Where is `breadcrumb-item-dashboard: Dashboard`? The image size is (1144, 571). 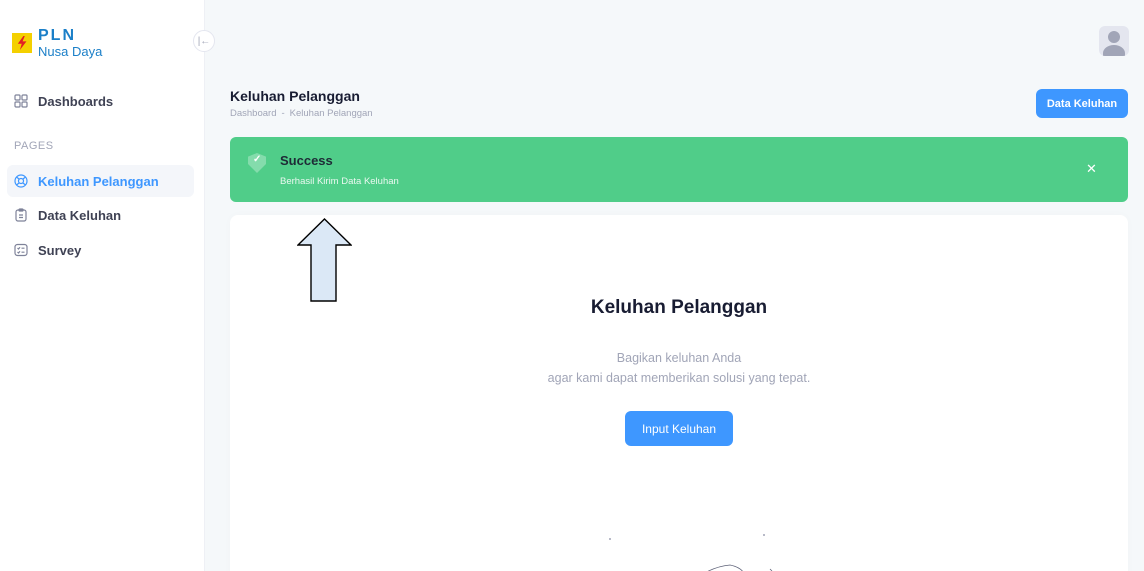 breadcrumb-item-dashboard: Dashboard is located at coordinates (253, 113).